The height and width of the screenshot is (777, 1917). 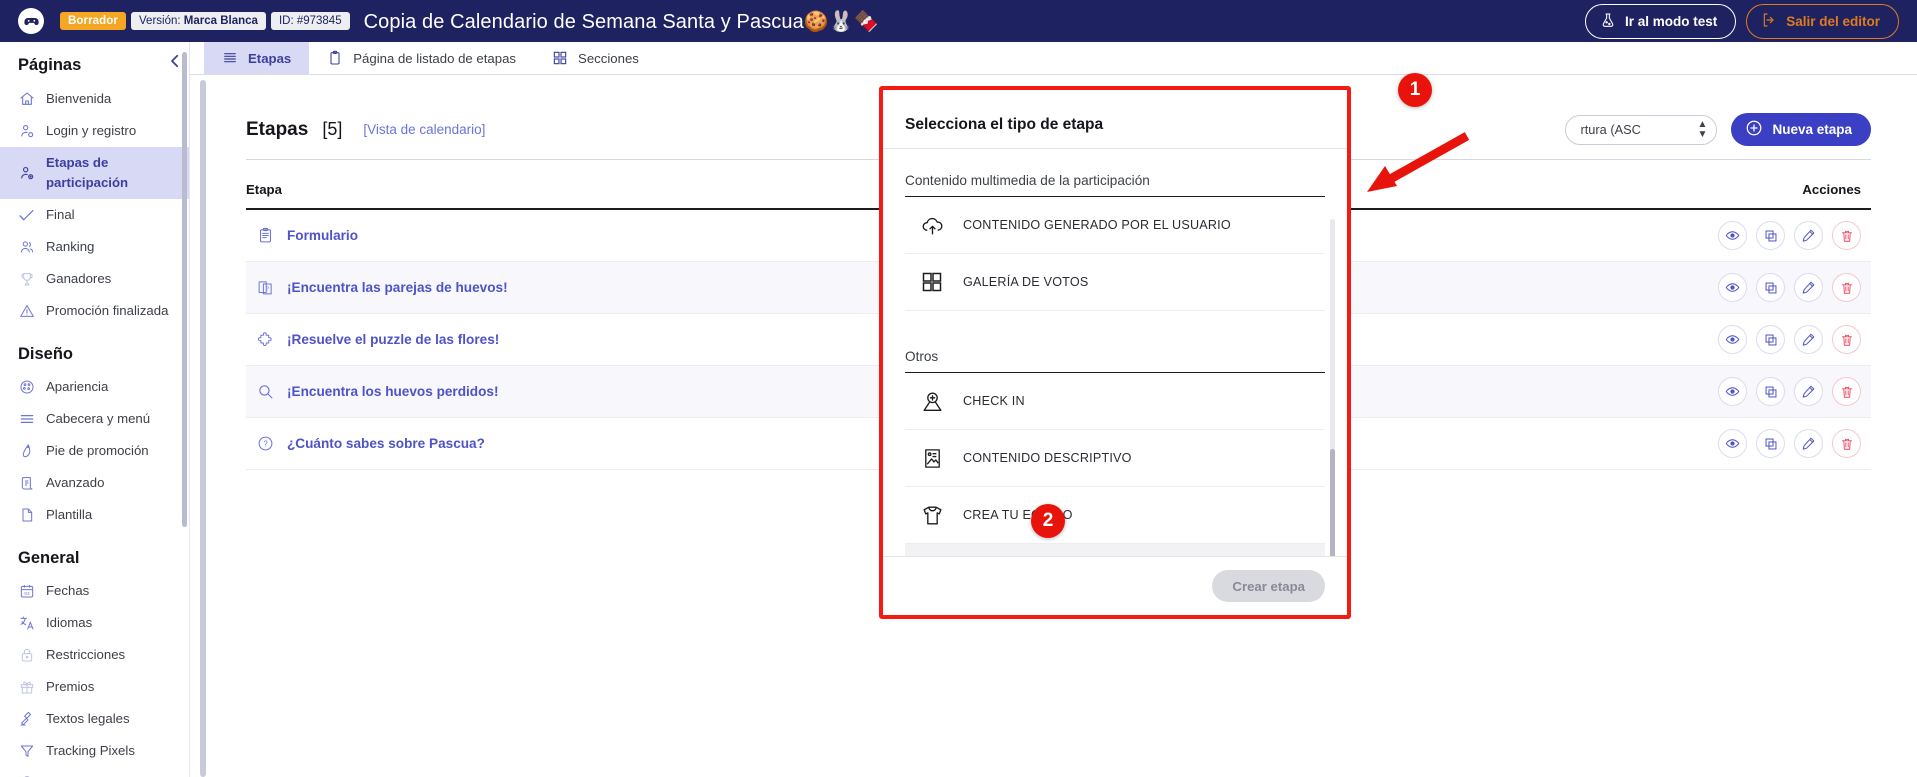 I want to click on lock-icon, so click(x=26, y=655).